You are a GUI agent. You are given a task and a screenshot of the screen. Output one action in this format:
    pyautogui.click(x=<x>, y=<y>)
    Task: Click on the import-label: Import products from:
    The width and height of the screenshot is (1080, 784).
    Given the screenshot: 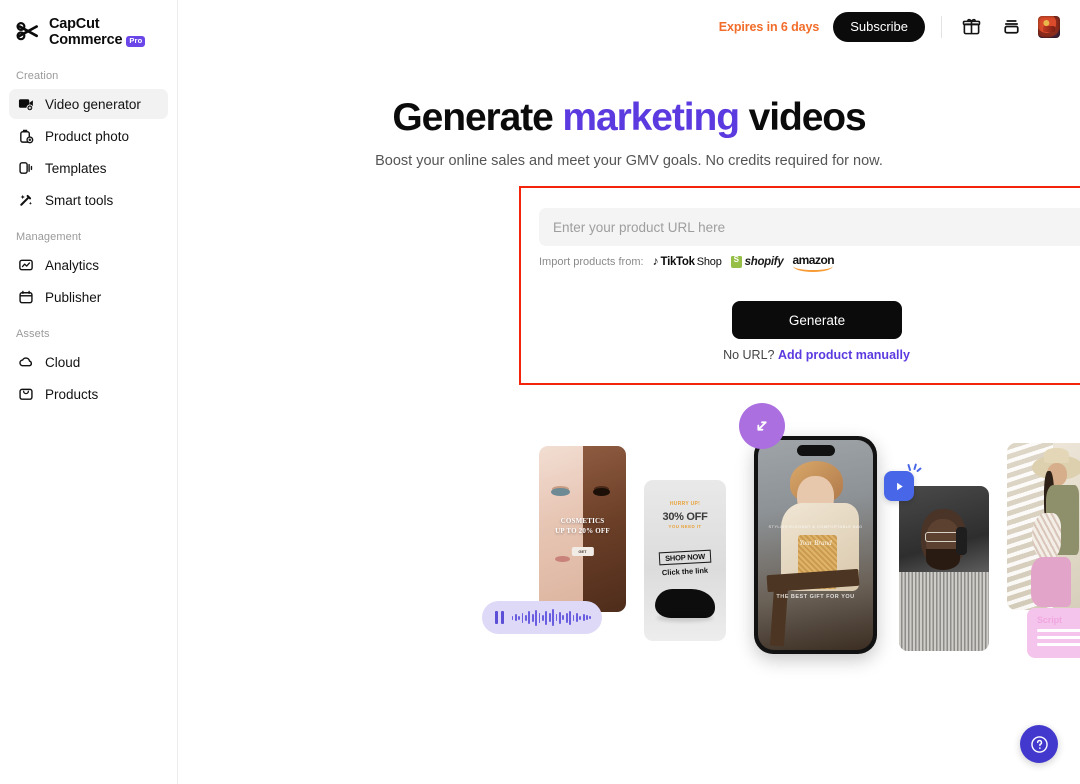 What is the action you would take?
    pyautogui.click(x=591, y=261)
    